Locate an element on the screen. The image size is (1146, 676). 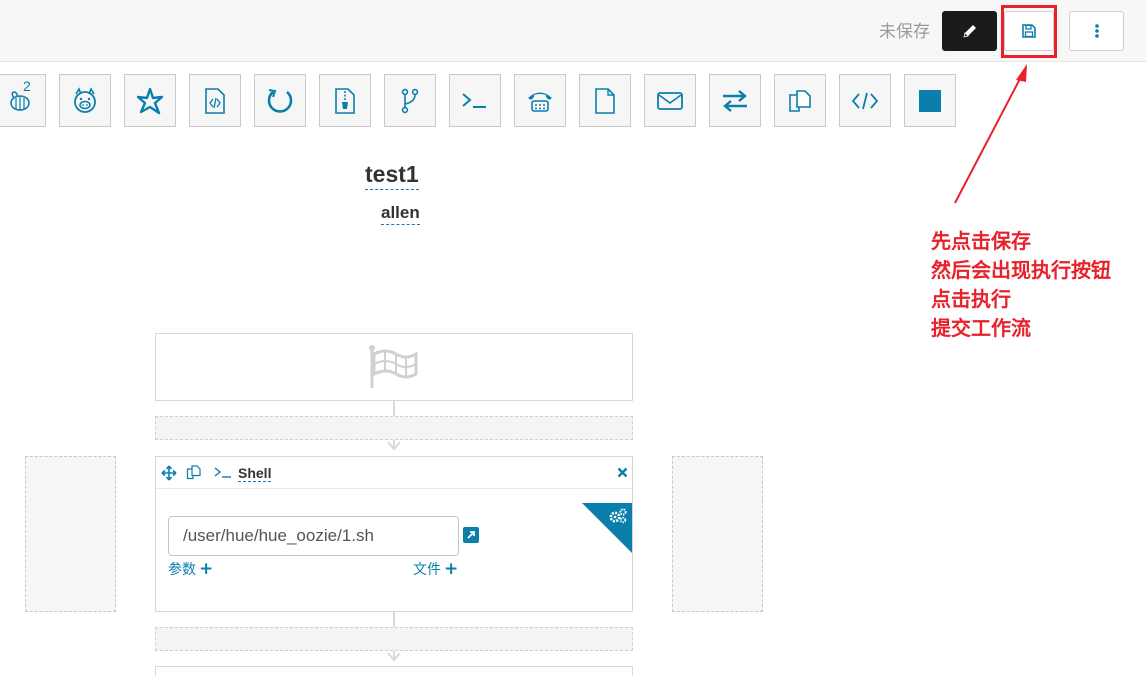
annotation-line: 先点击保存 is located at coordinates (981, 241).